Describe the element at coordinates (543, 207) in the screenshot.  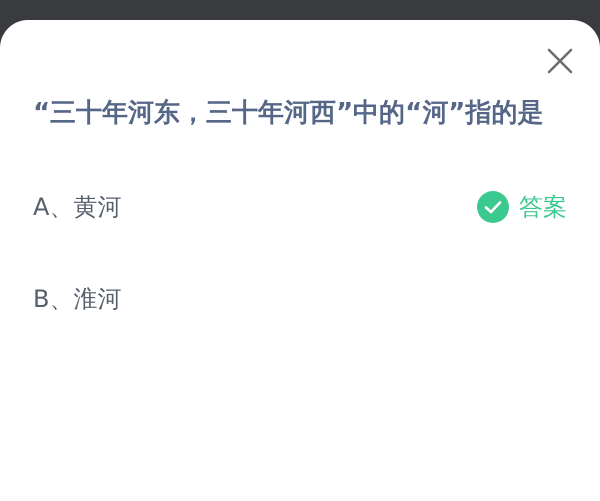
I see `answer-label: 答案` at that location.